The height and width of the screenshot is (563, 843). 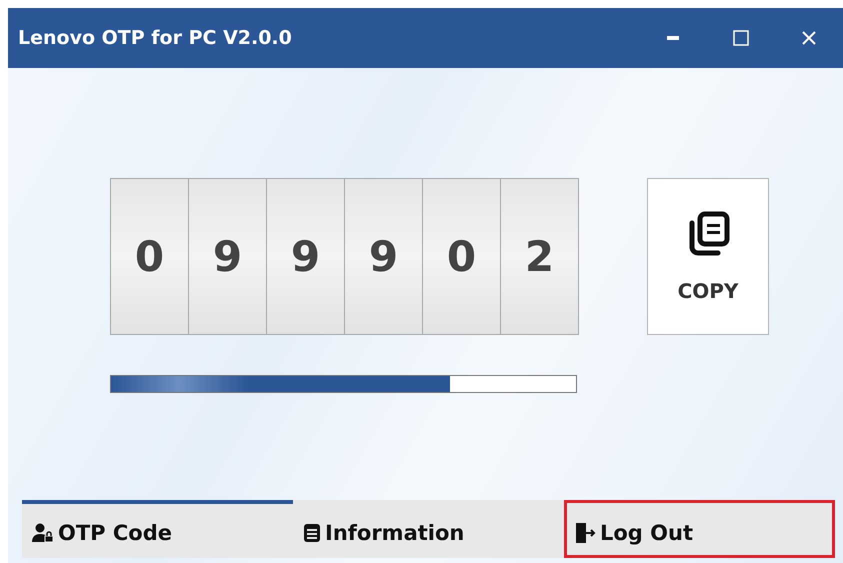 I want to click on tab: OTP Code, so click(x=157, y=529).